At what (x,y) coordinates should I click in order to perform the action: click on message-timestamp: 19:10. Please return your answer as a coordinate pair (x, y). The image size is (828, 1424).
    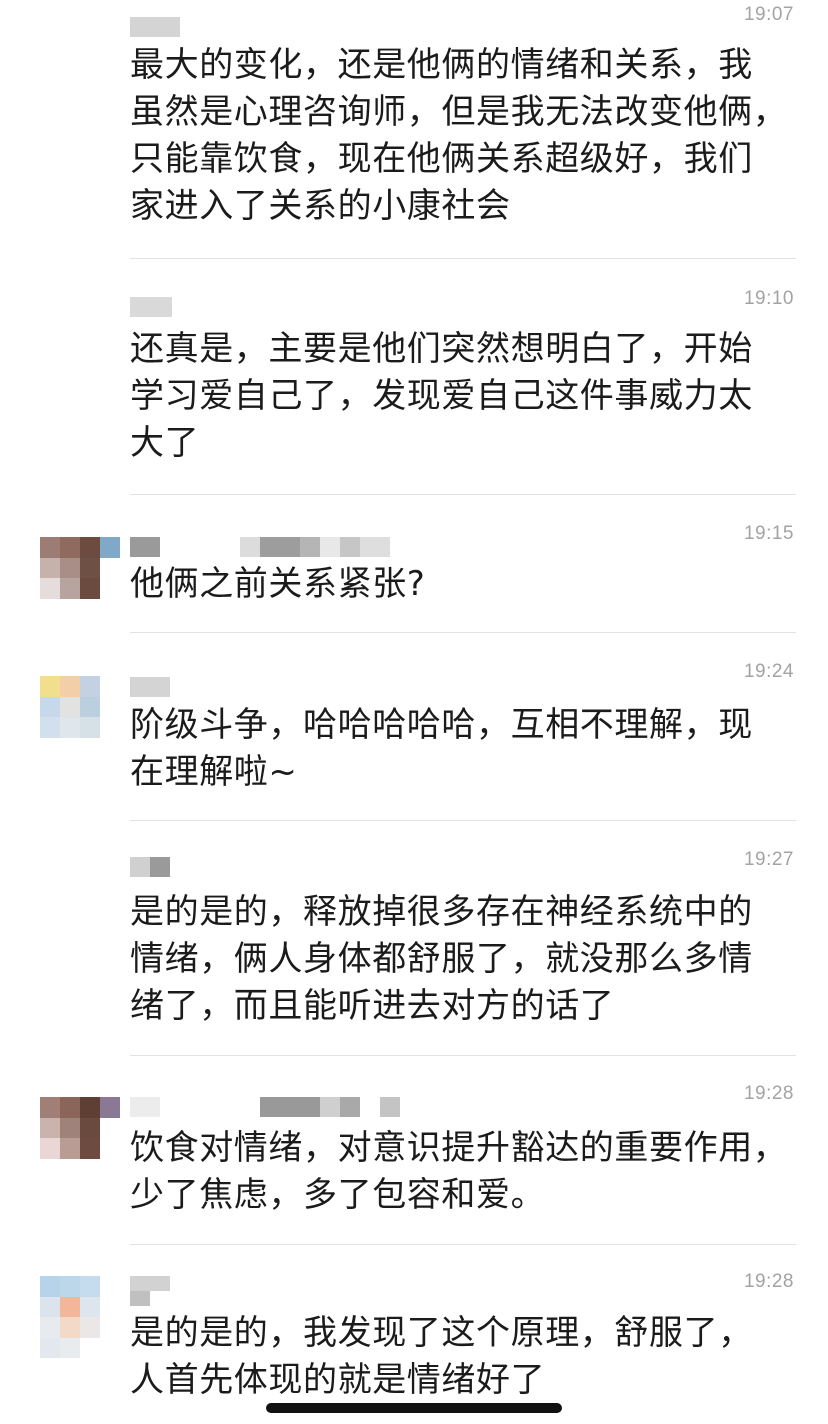
    Looking at the image, I should click on (768, 298).